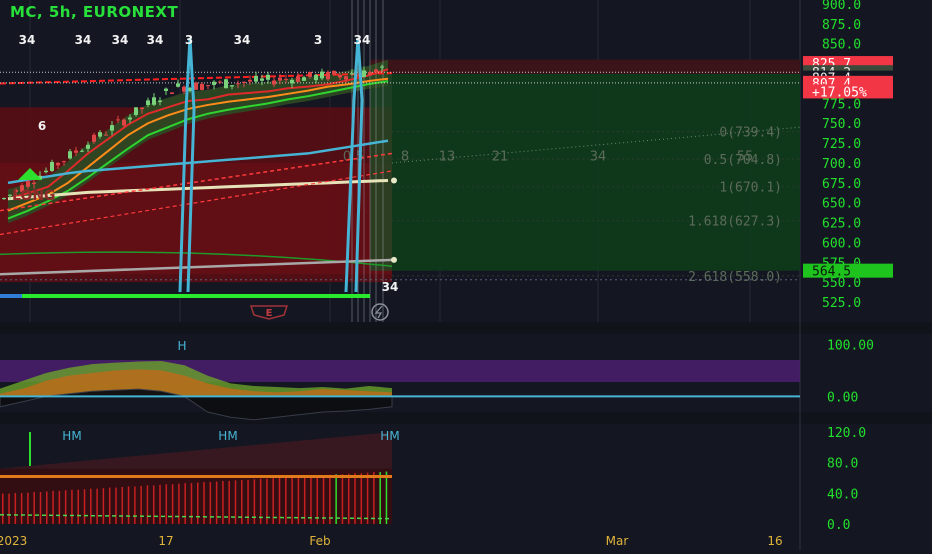 The image size is (932, 554). I want to click on osc-tick-0: 100.00, so click(850, 345).